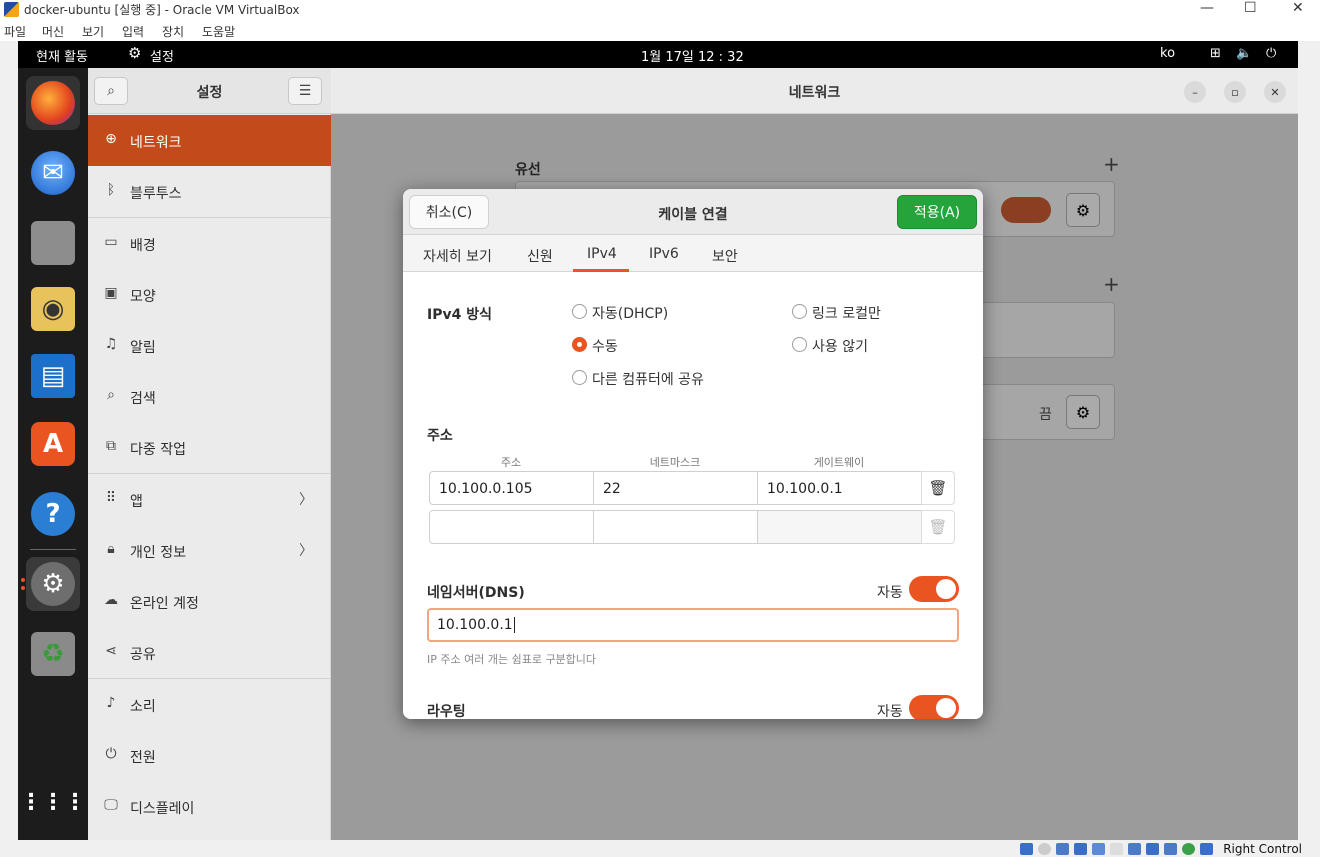  Describe the element at coordinates (53, 376) in the screenshot. I see `dock-writer: ▤` at that location.